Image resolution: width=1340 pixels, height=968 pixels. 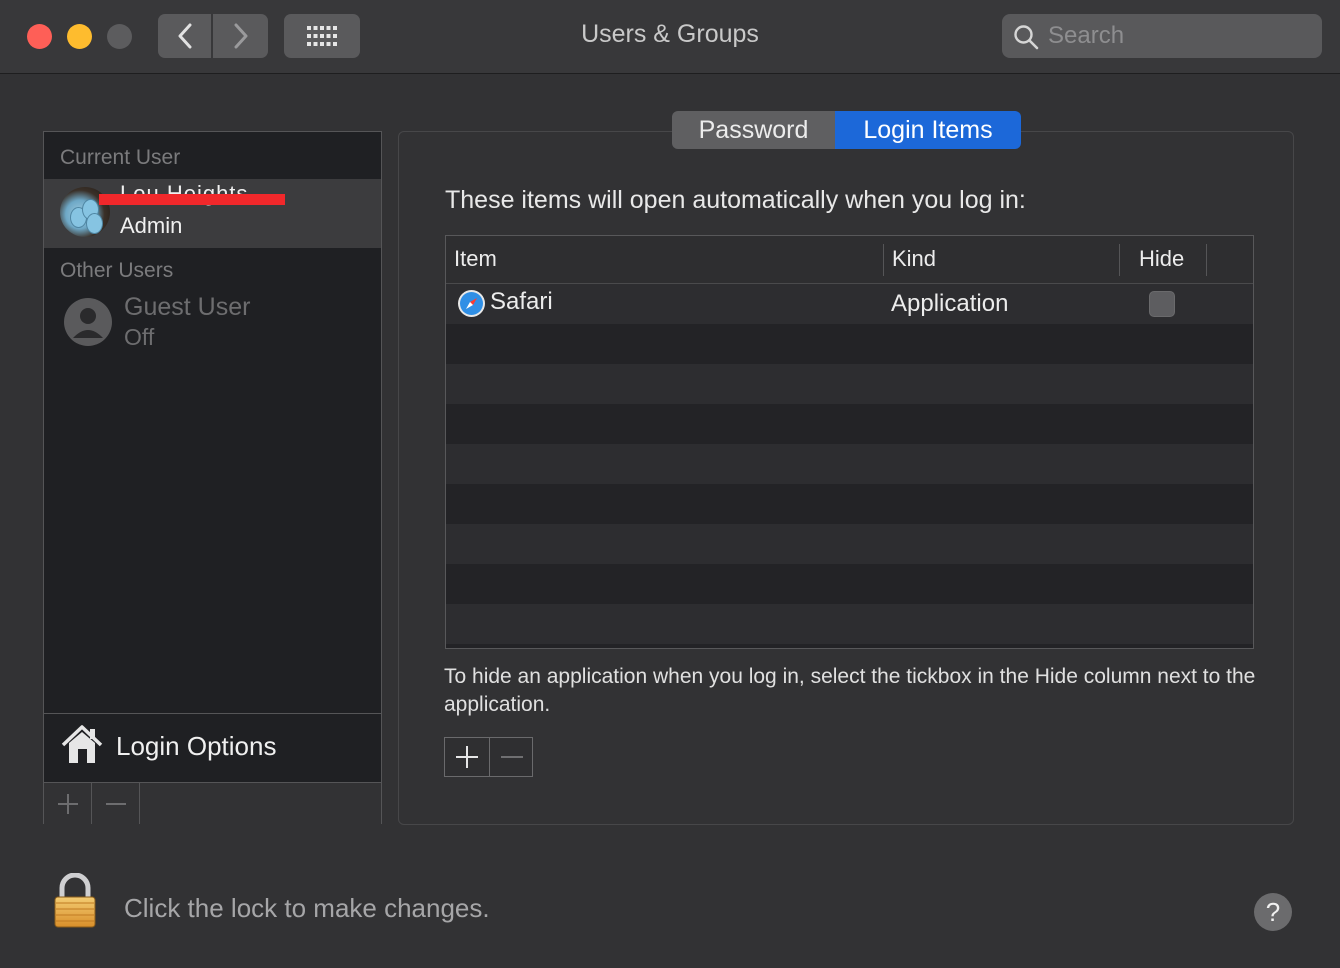 I want to click on column-header-kind: Kind, so click(x=914, y=259).